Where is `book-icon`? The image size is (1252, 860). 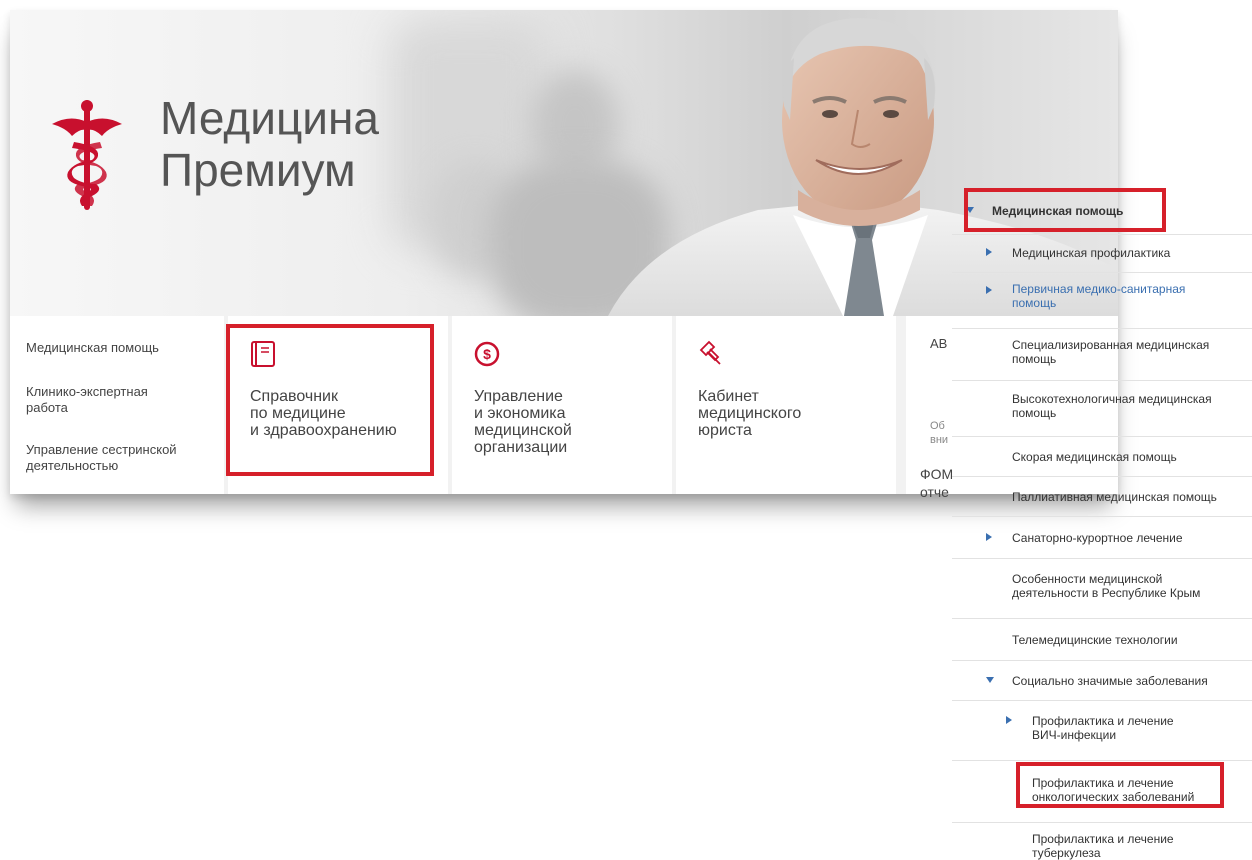
book-icon is located at coordinates (263, 354).